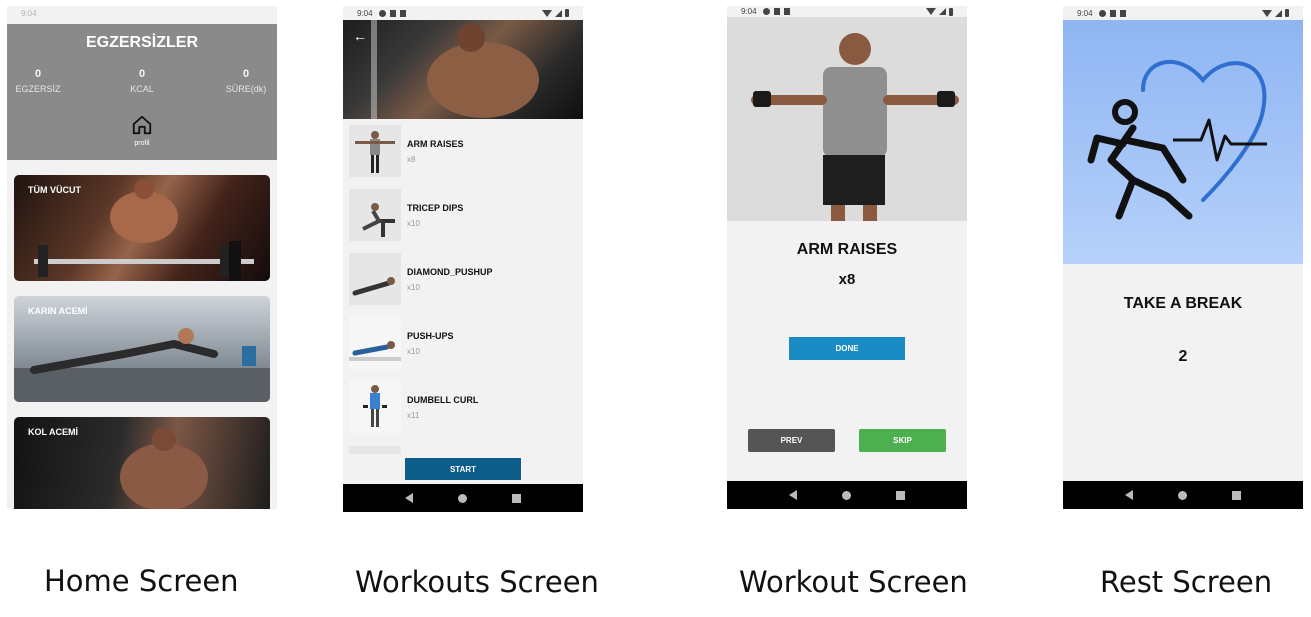 The image size is (1311, 617). I want to click on bodybuilder-graphic, so click(455, 69).